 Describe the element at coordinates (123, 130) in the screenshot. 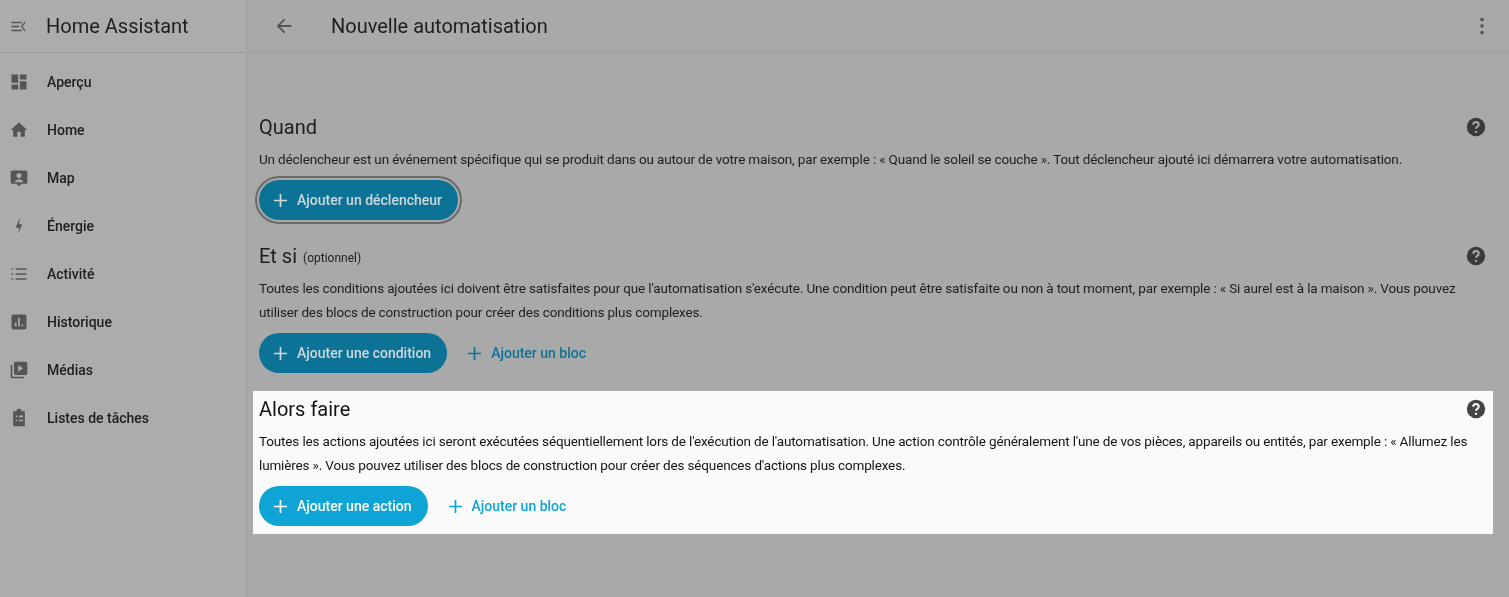

I see `sidebar-item: Home` at that location.